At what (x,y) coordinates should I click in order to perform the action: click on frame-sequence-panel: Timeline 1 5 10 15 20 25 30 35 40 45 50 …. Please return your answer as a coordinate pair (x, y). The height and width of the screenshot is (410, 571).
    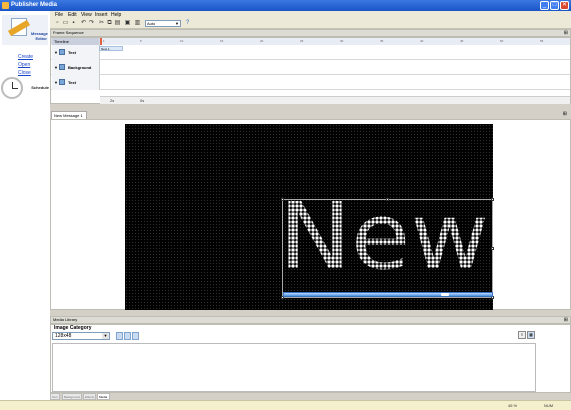
    Looking at the image, I should click on (310, 70).